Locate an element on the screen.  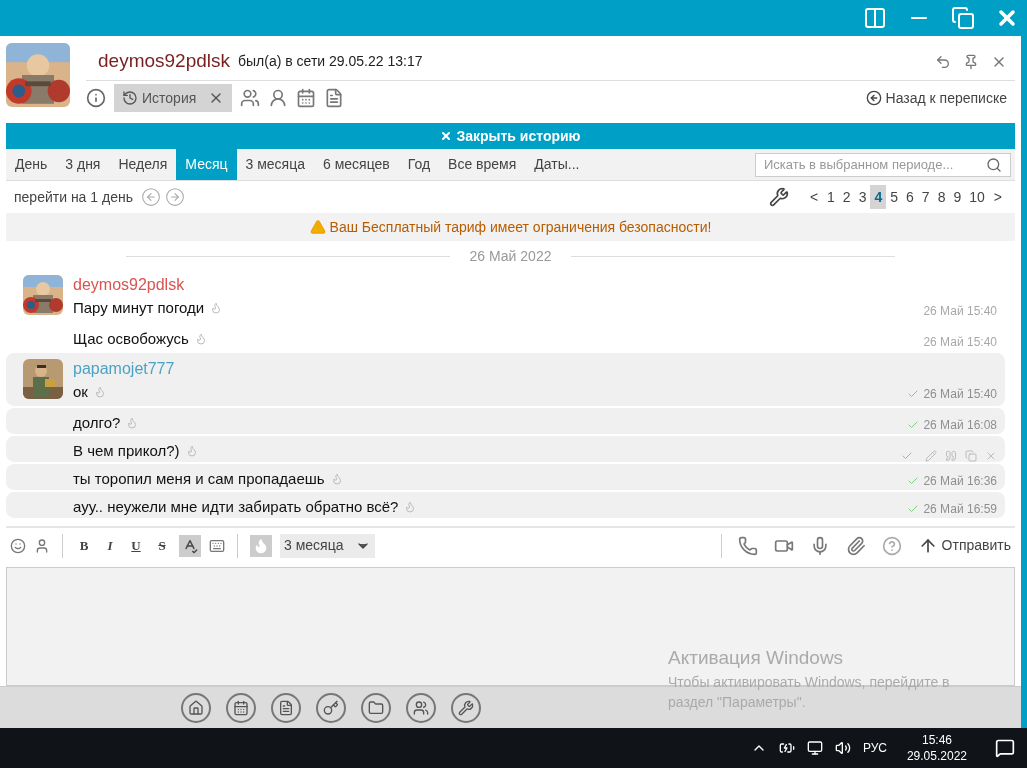
phone-icon is located at coordinates (747, 545).